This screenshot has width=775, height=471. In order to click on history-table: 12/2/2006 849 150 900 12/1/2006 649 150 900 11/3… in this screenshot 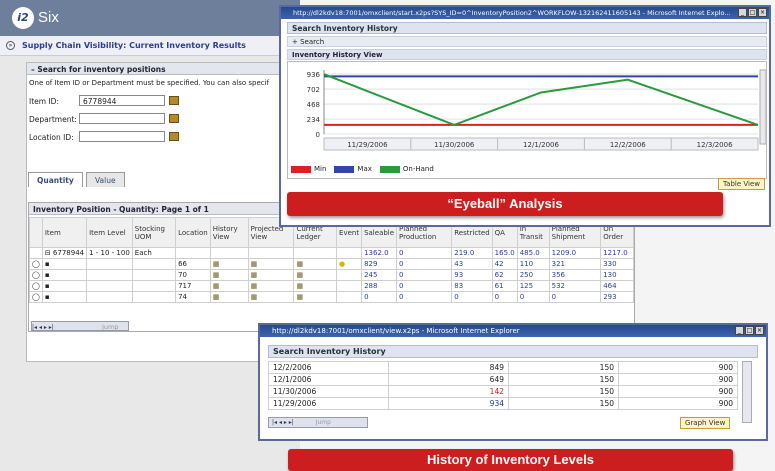, I will do `click(503, 385)`.